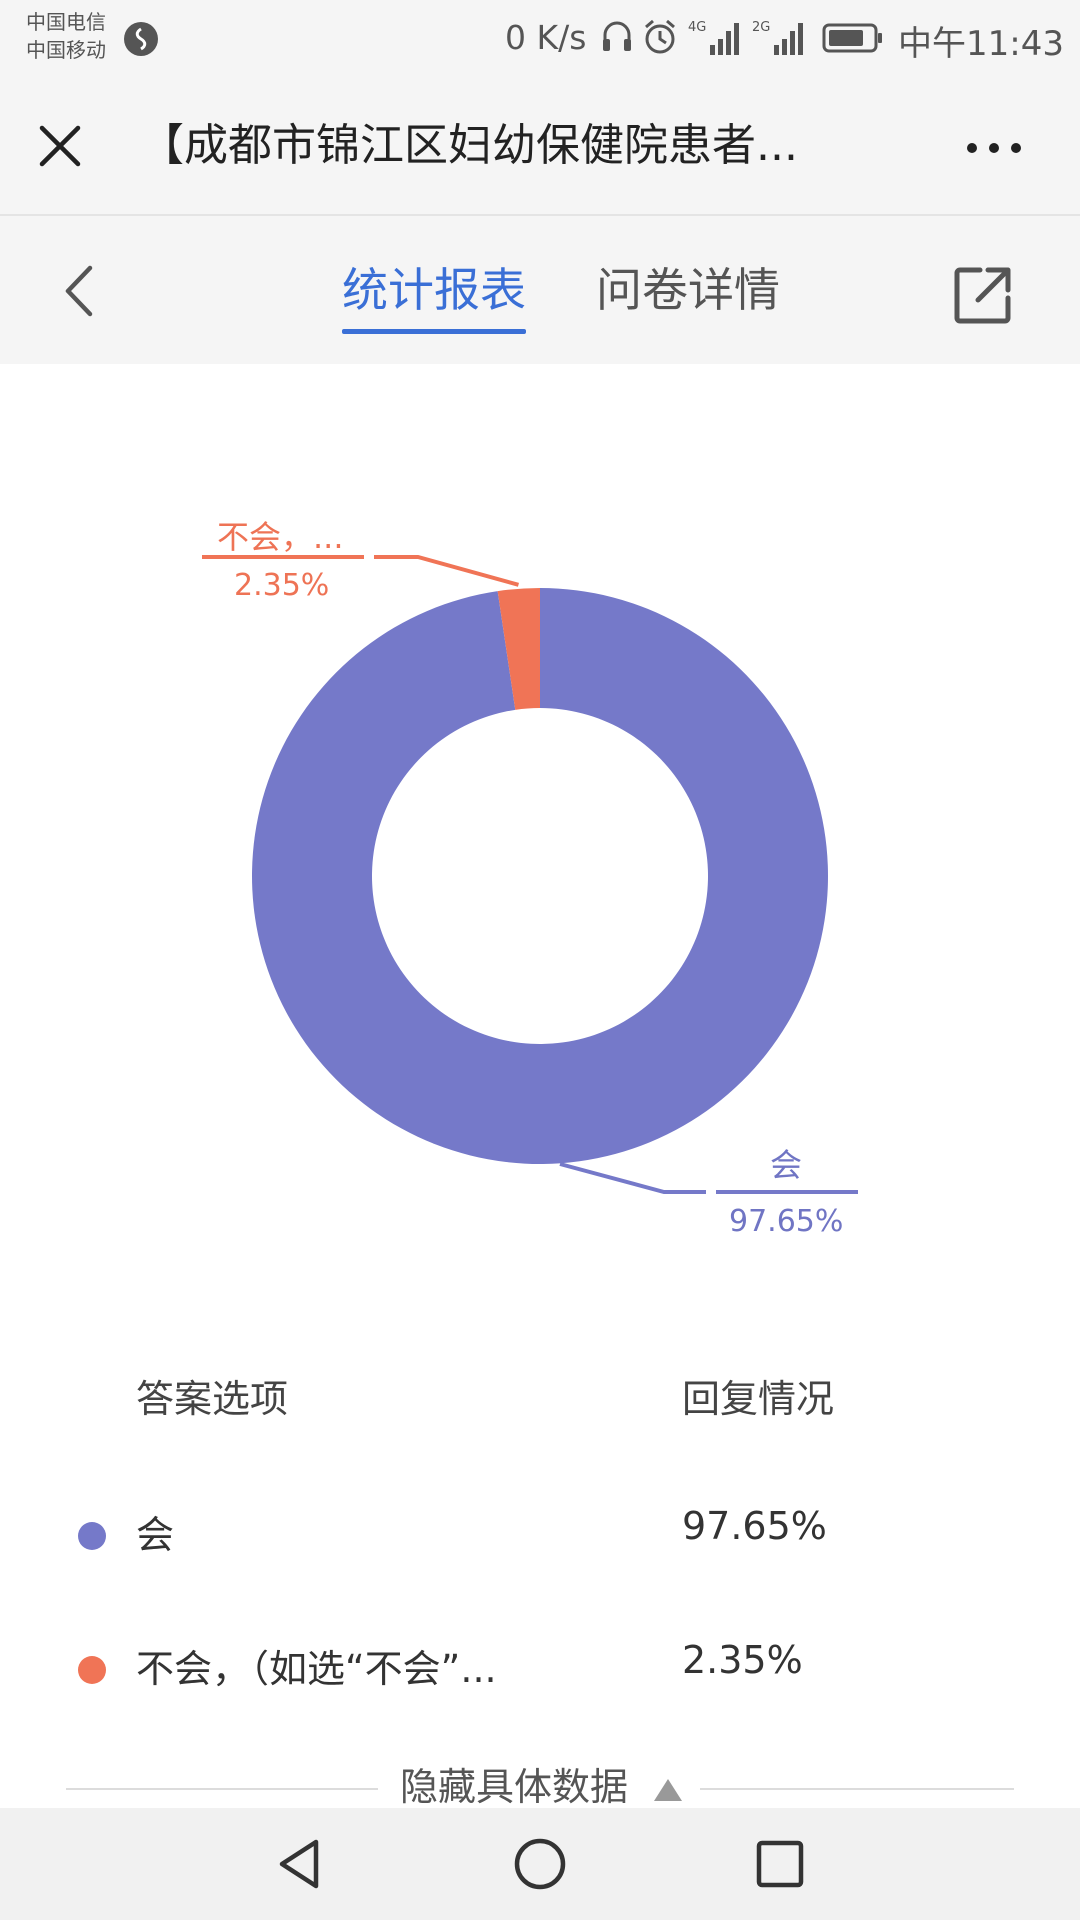  I want to click on tab-bar: 统计报表 问卷详情, so click(540, 290).